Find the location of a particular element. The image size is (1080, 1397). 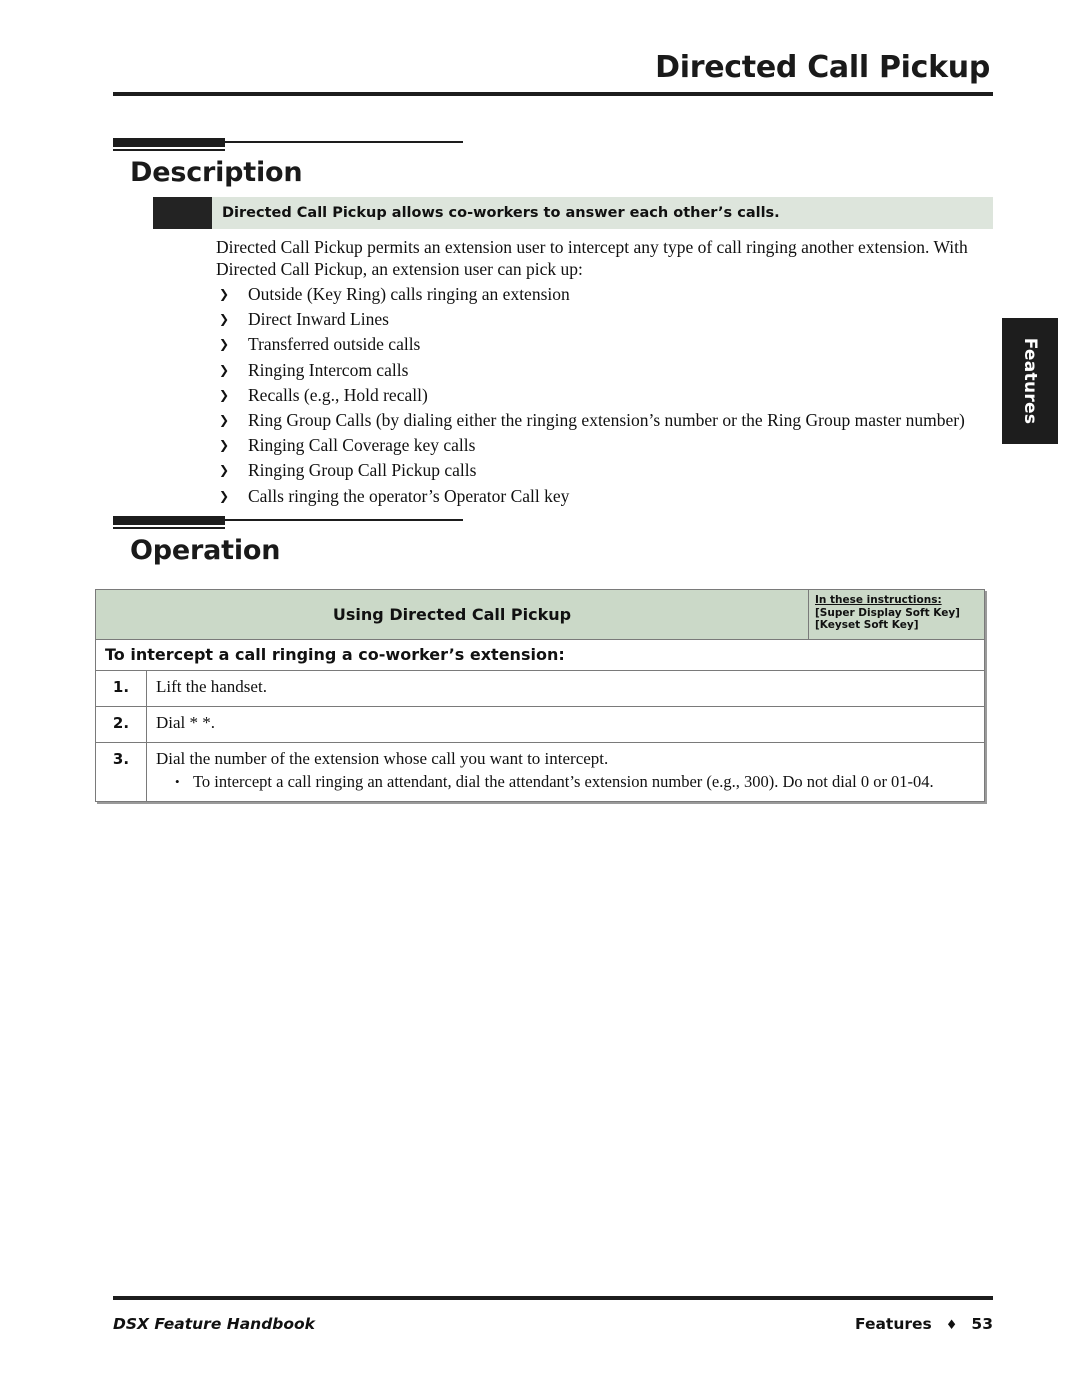

list-item: ❯ Recalls (e.g., Hold recall) is located at coordinates (604, 395).